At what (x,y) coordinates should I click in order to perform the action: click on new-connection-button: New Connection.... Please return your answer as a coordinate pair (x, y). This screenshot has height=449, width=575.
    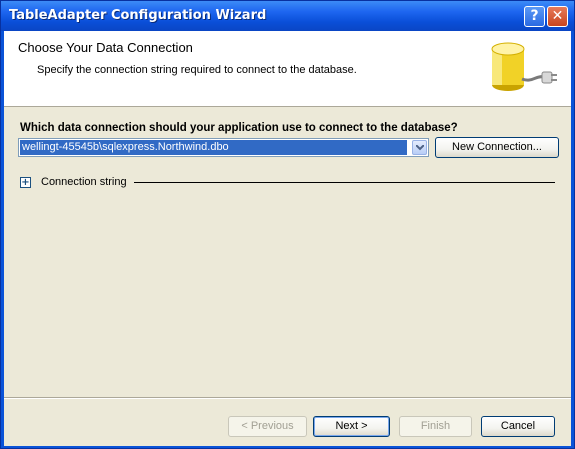
    Looking at the image, I should click on (497, 147).